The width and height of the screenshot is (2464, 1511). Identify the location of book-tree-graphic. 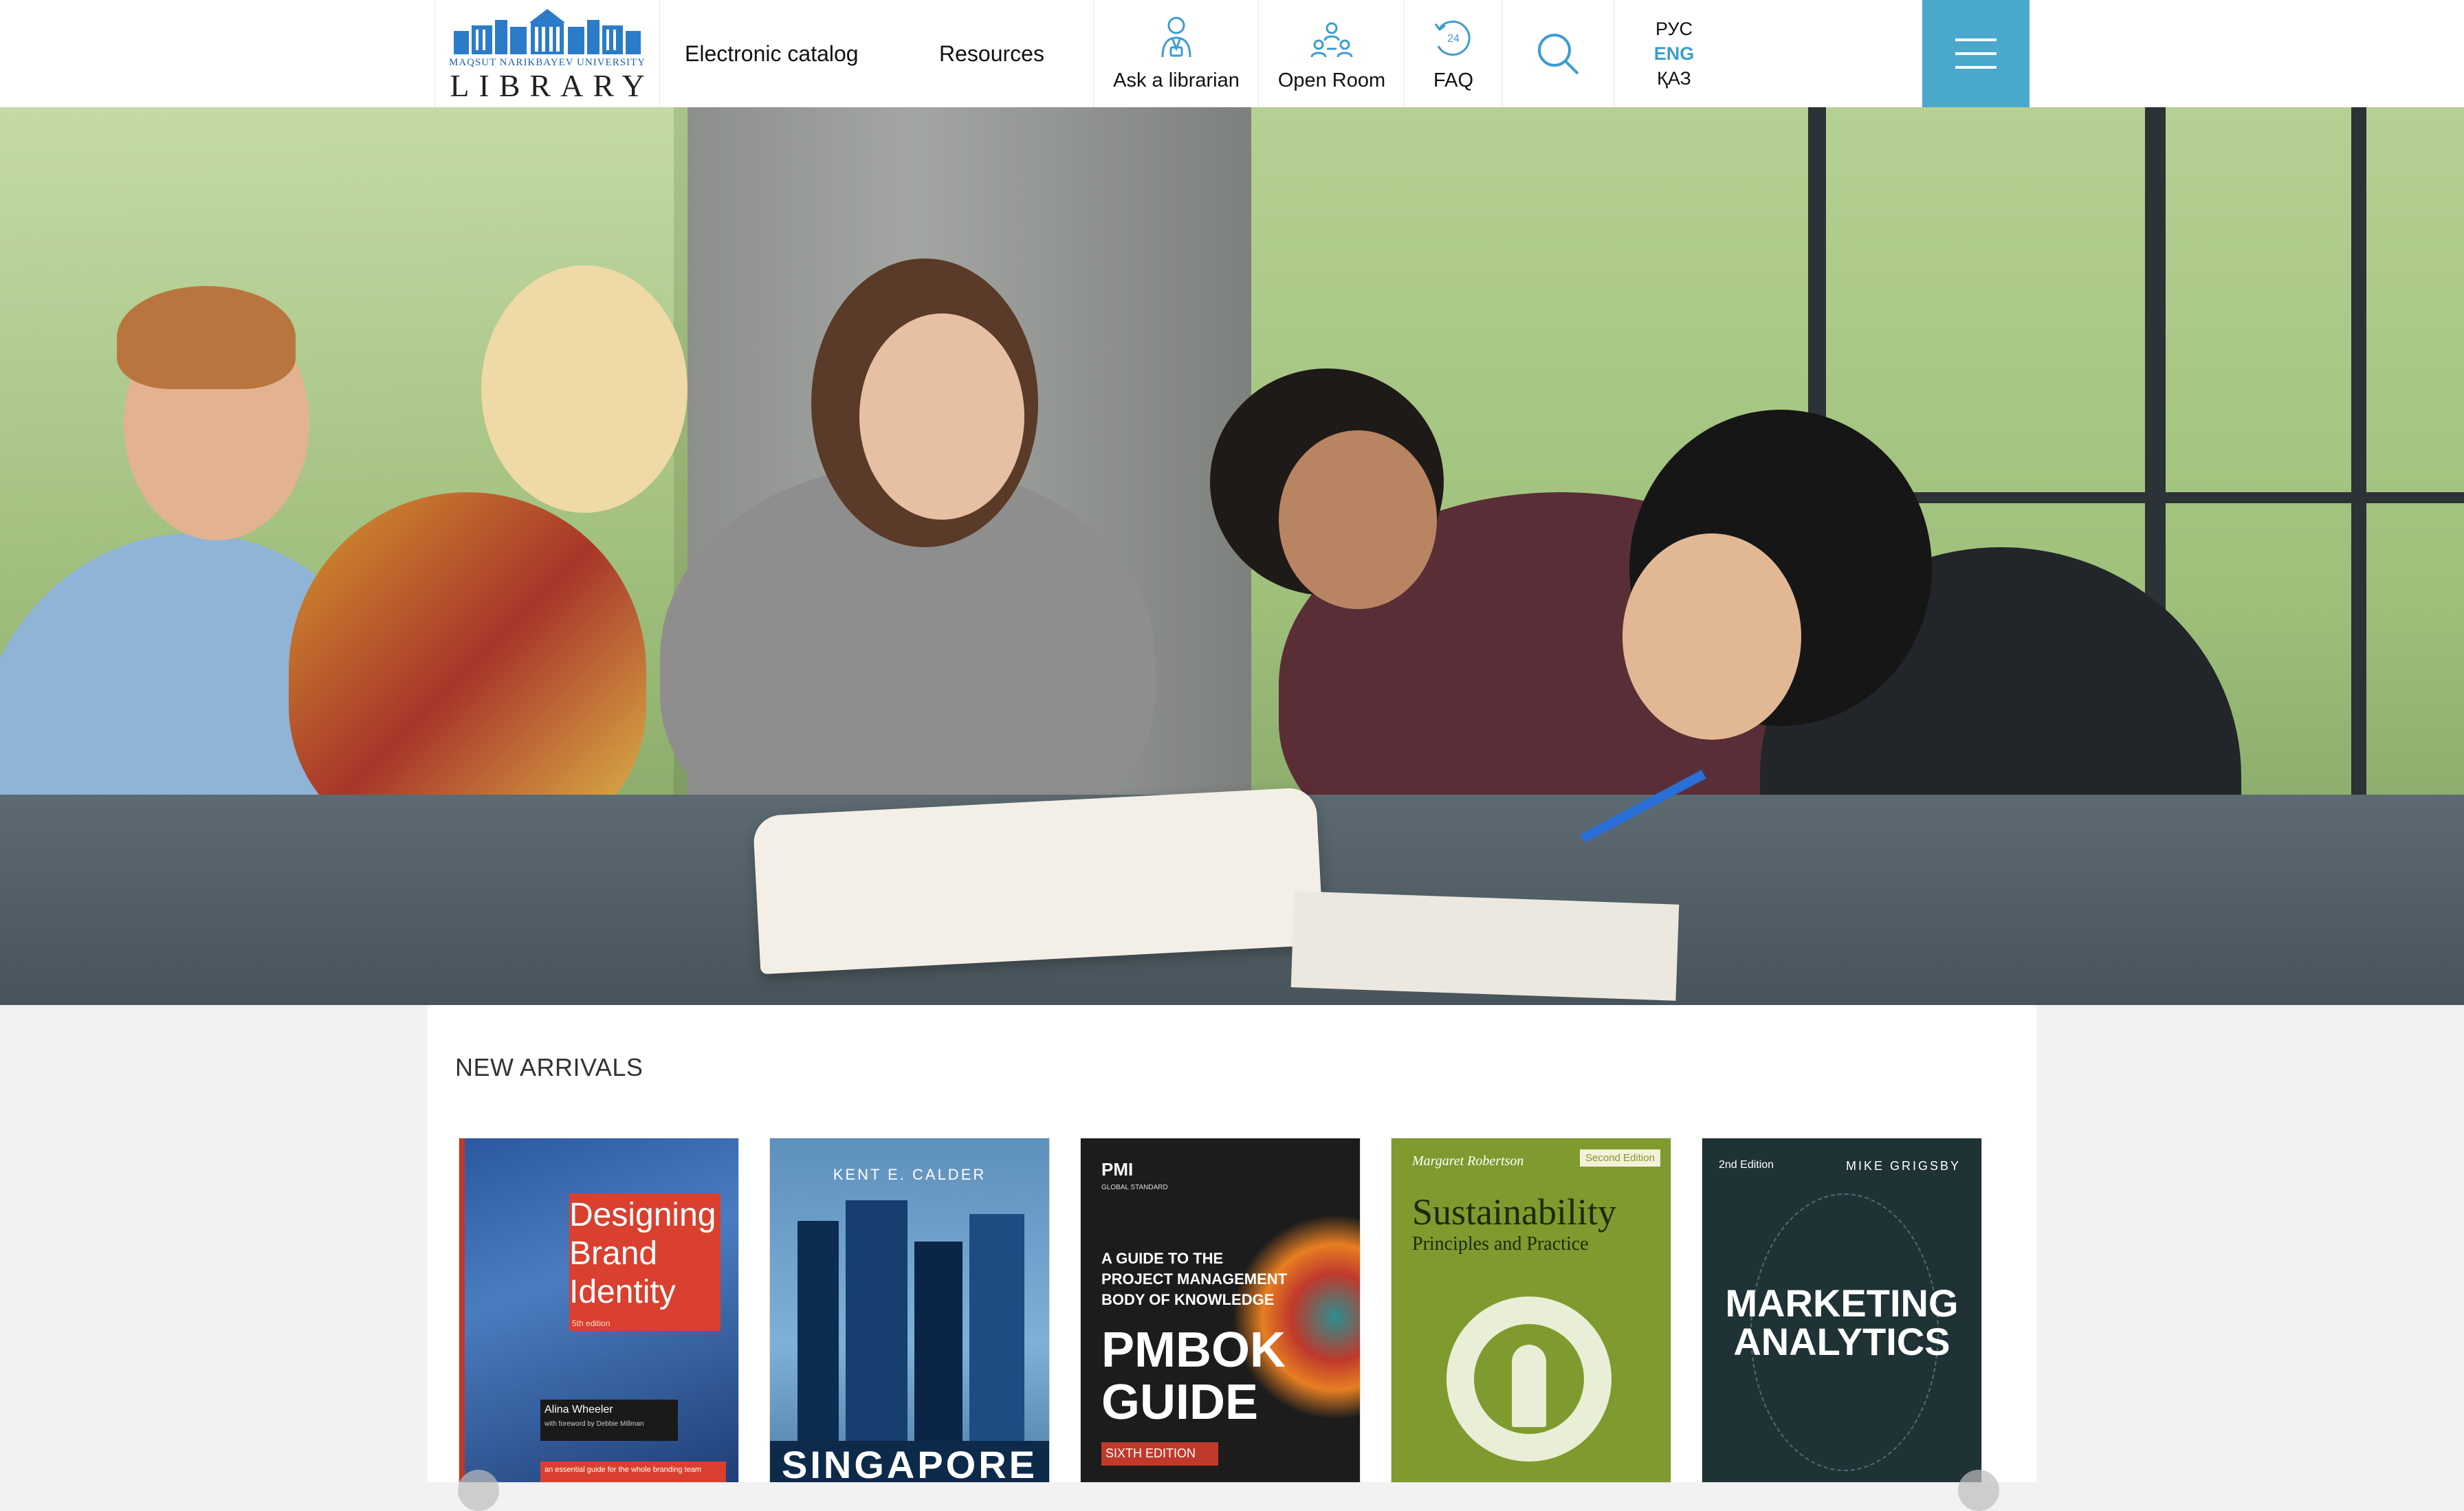
(1529, 1386).